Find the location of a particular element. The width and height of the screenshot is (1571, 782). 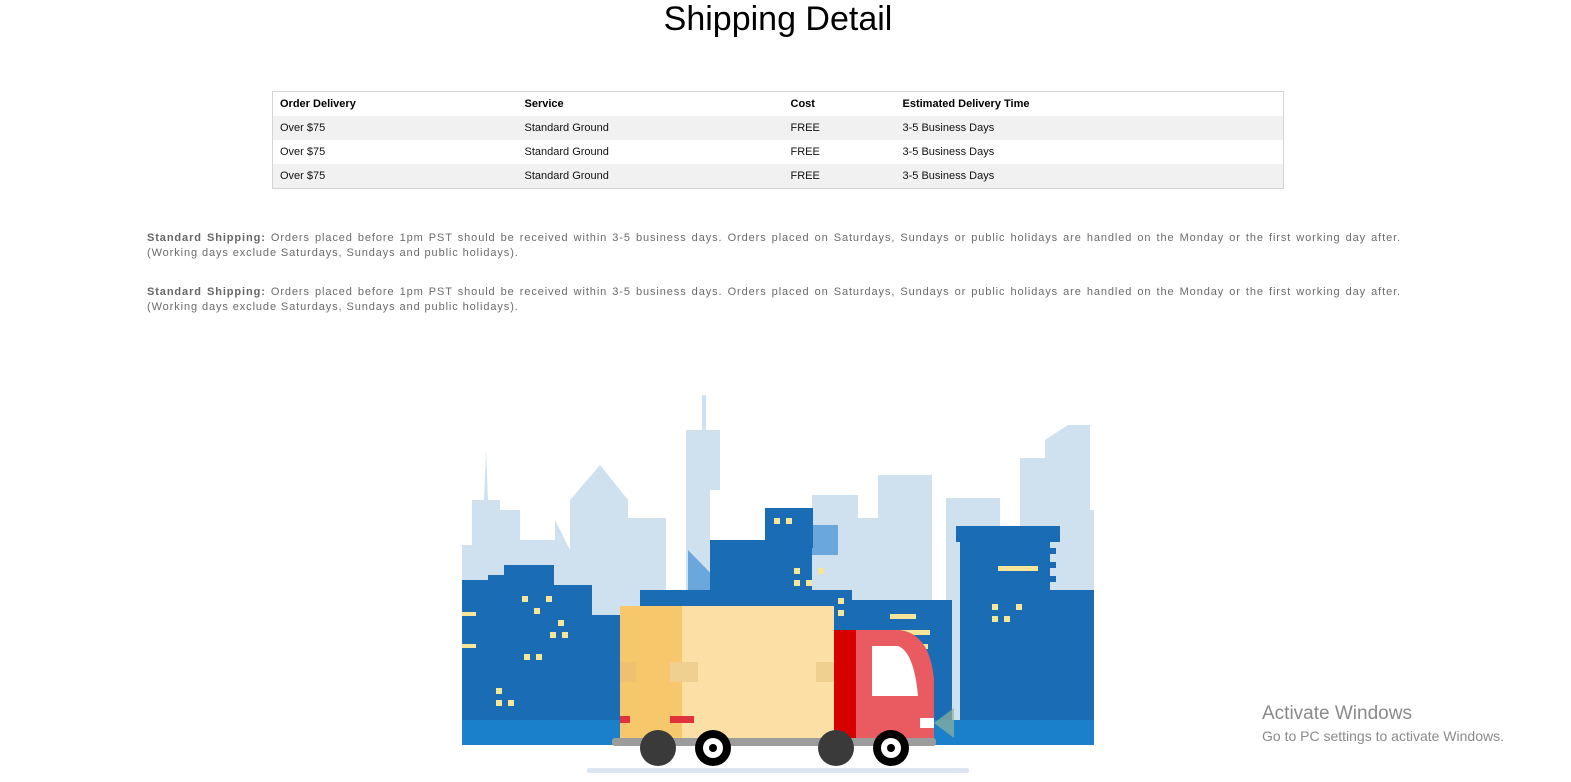

column-header-order-delivery: Order Delivery is located at coordinates (318, 104).